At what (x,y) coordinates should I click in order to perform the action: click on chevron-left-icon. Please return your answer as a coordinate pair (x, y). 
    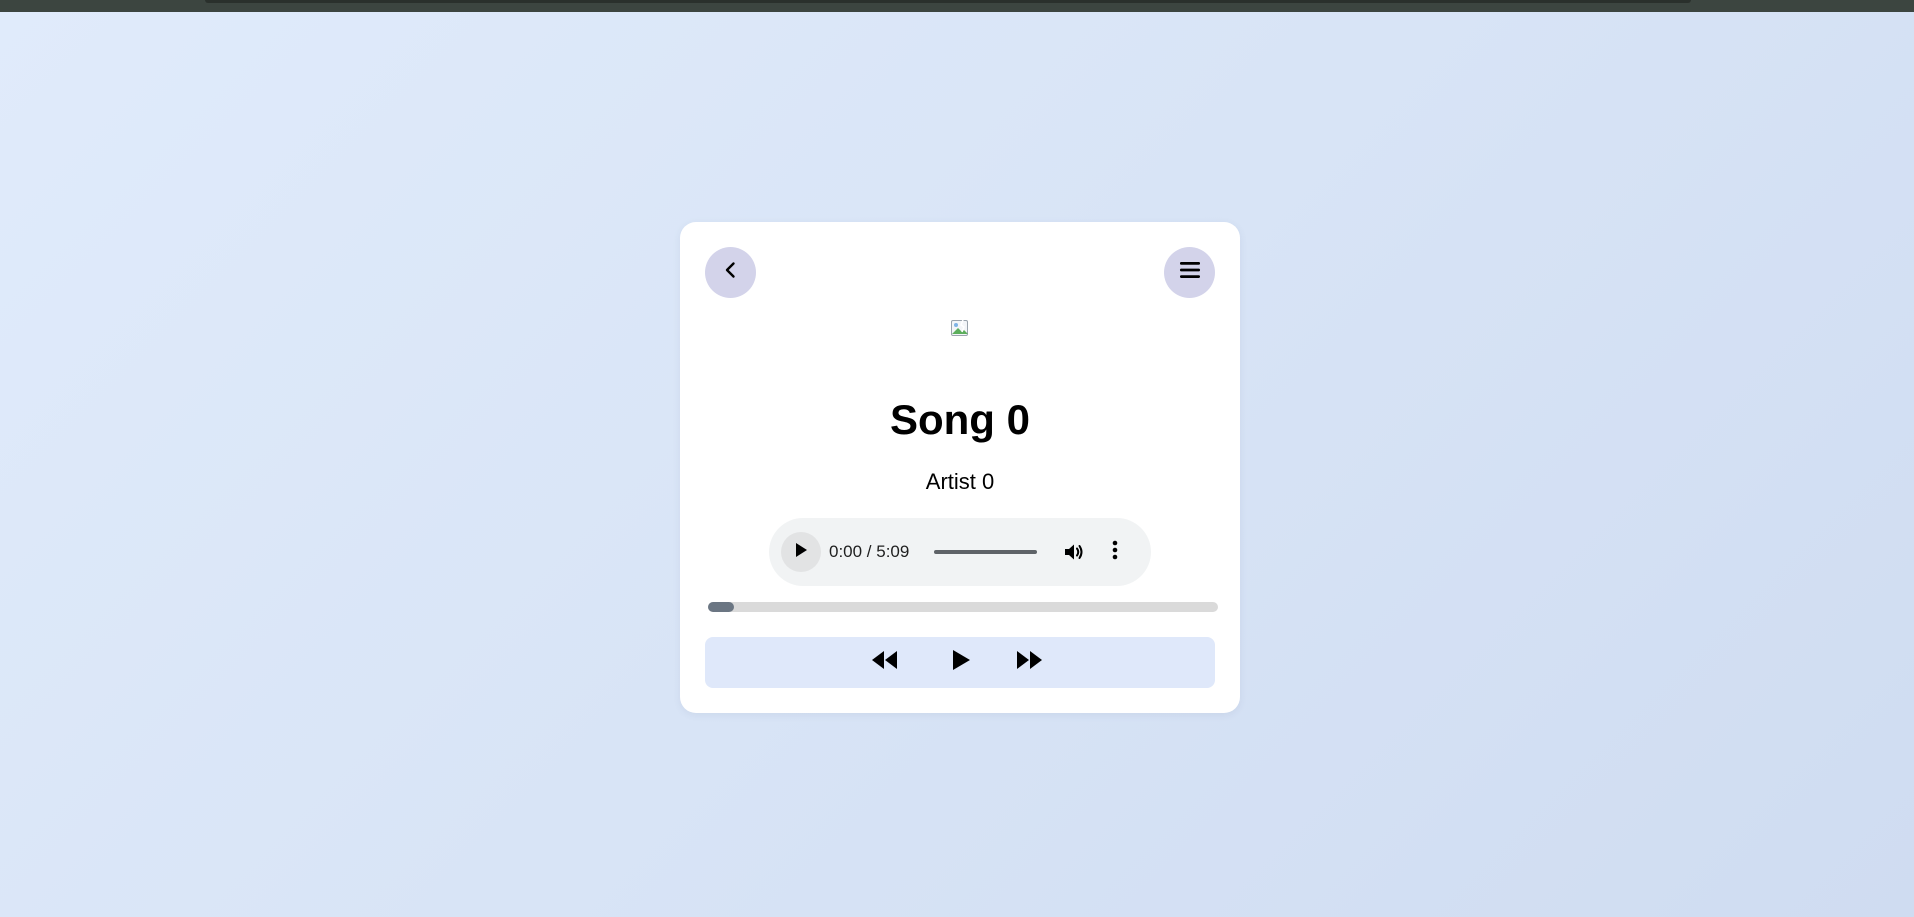
    Looking at the image, I should click on (731, 272).